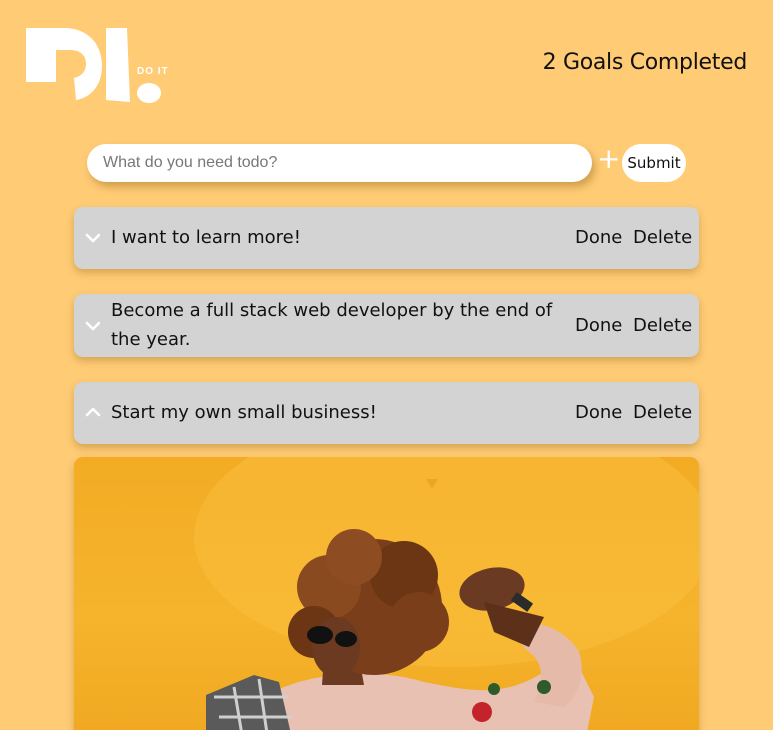 The width and height of the screenshot is (773, 730). What do you see at coordinates (206, 237) in the screenshot?
I see `todo-text: I want to learn more!` at bounding box center [206, 237].